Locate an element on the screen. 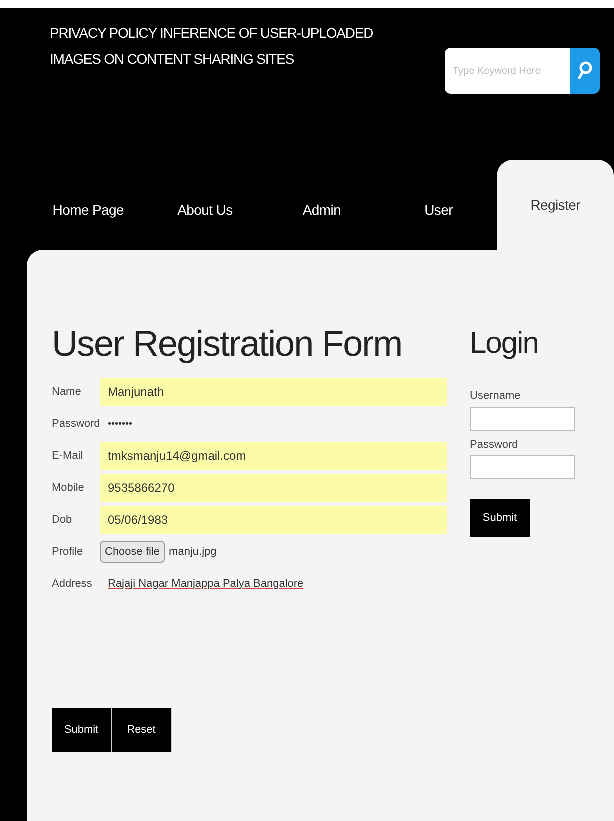 Image resolution: width=614 pixels, height=821 pixels. field-label: Mobile is located at coordinates (69, 488).